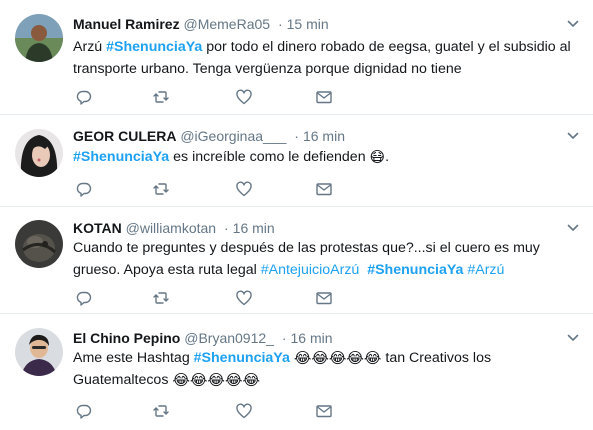 The image size is (593, 430). What do you see at coordinates (171, 228) in the screenshot?
I see `username: @williamkotan` at bounding box center [171, 228].